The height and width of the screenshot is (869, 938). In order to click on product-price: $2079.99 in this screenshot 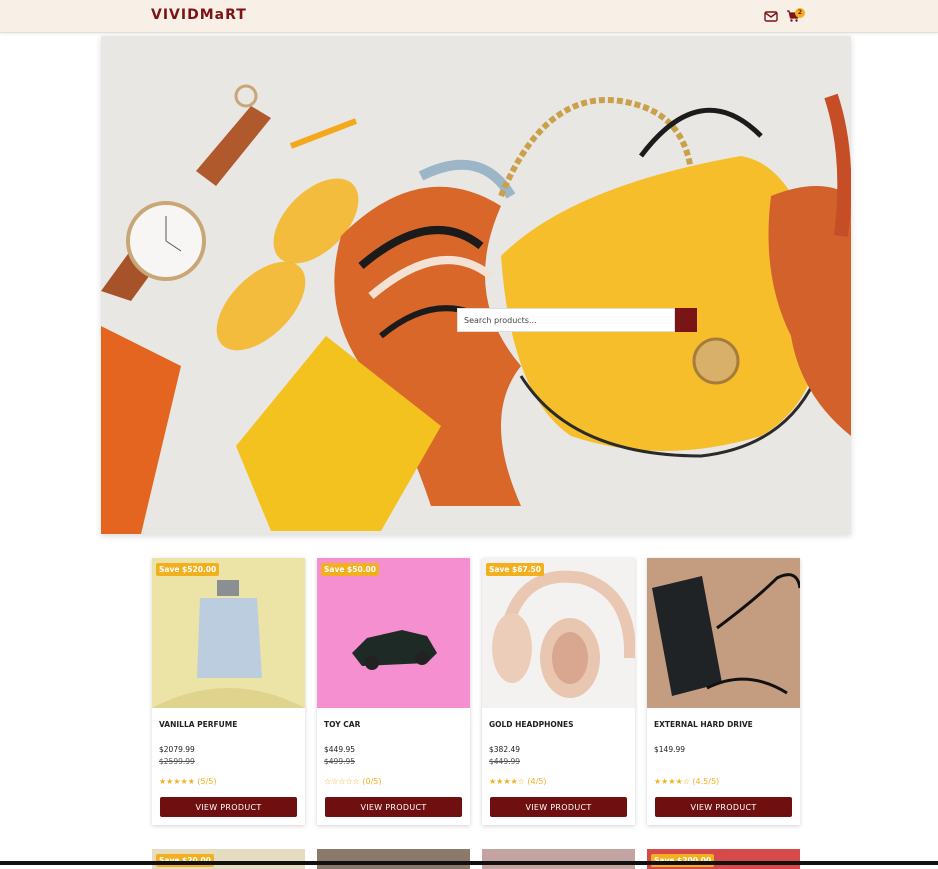, I will do `click(177, 749)`.